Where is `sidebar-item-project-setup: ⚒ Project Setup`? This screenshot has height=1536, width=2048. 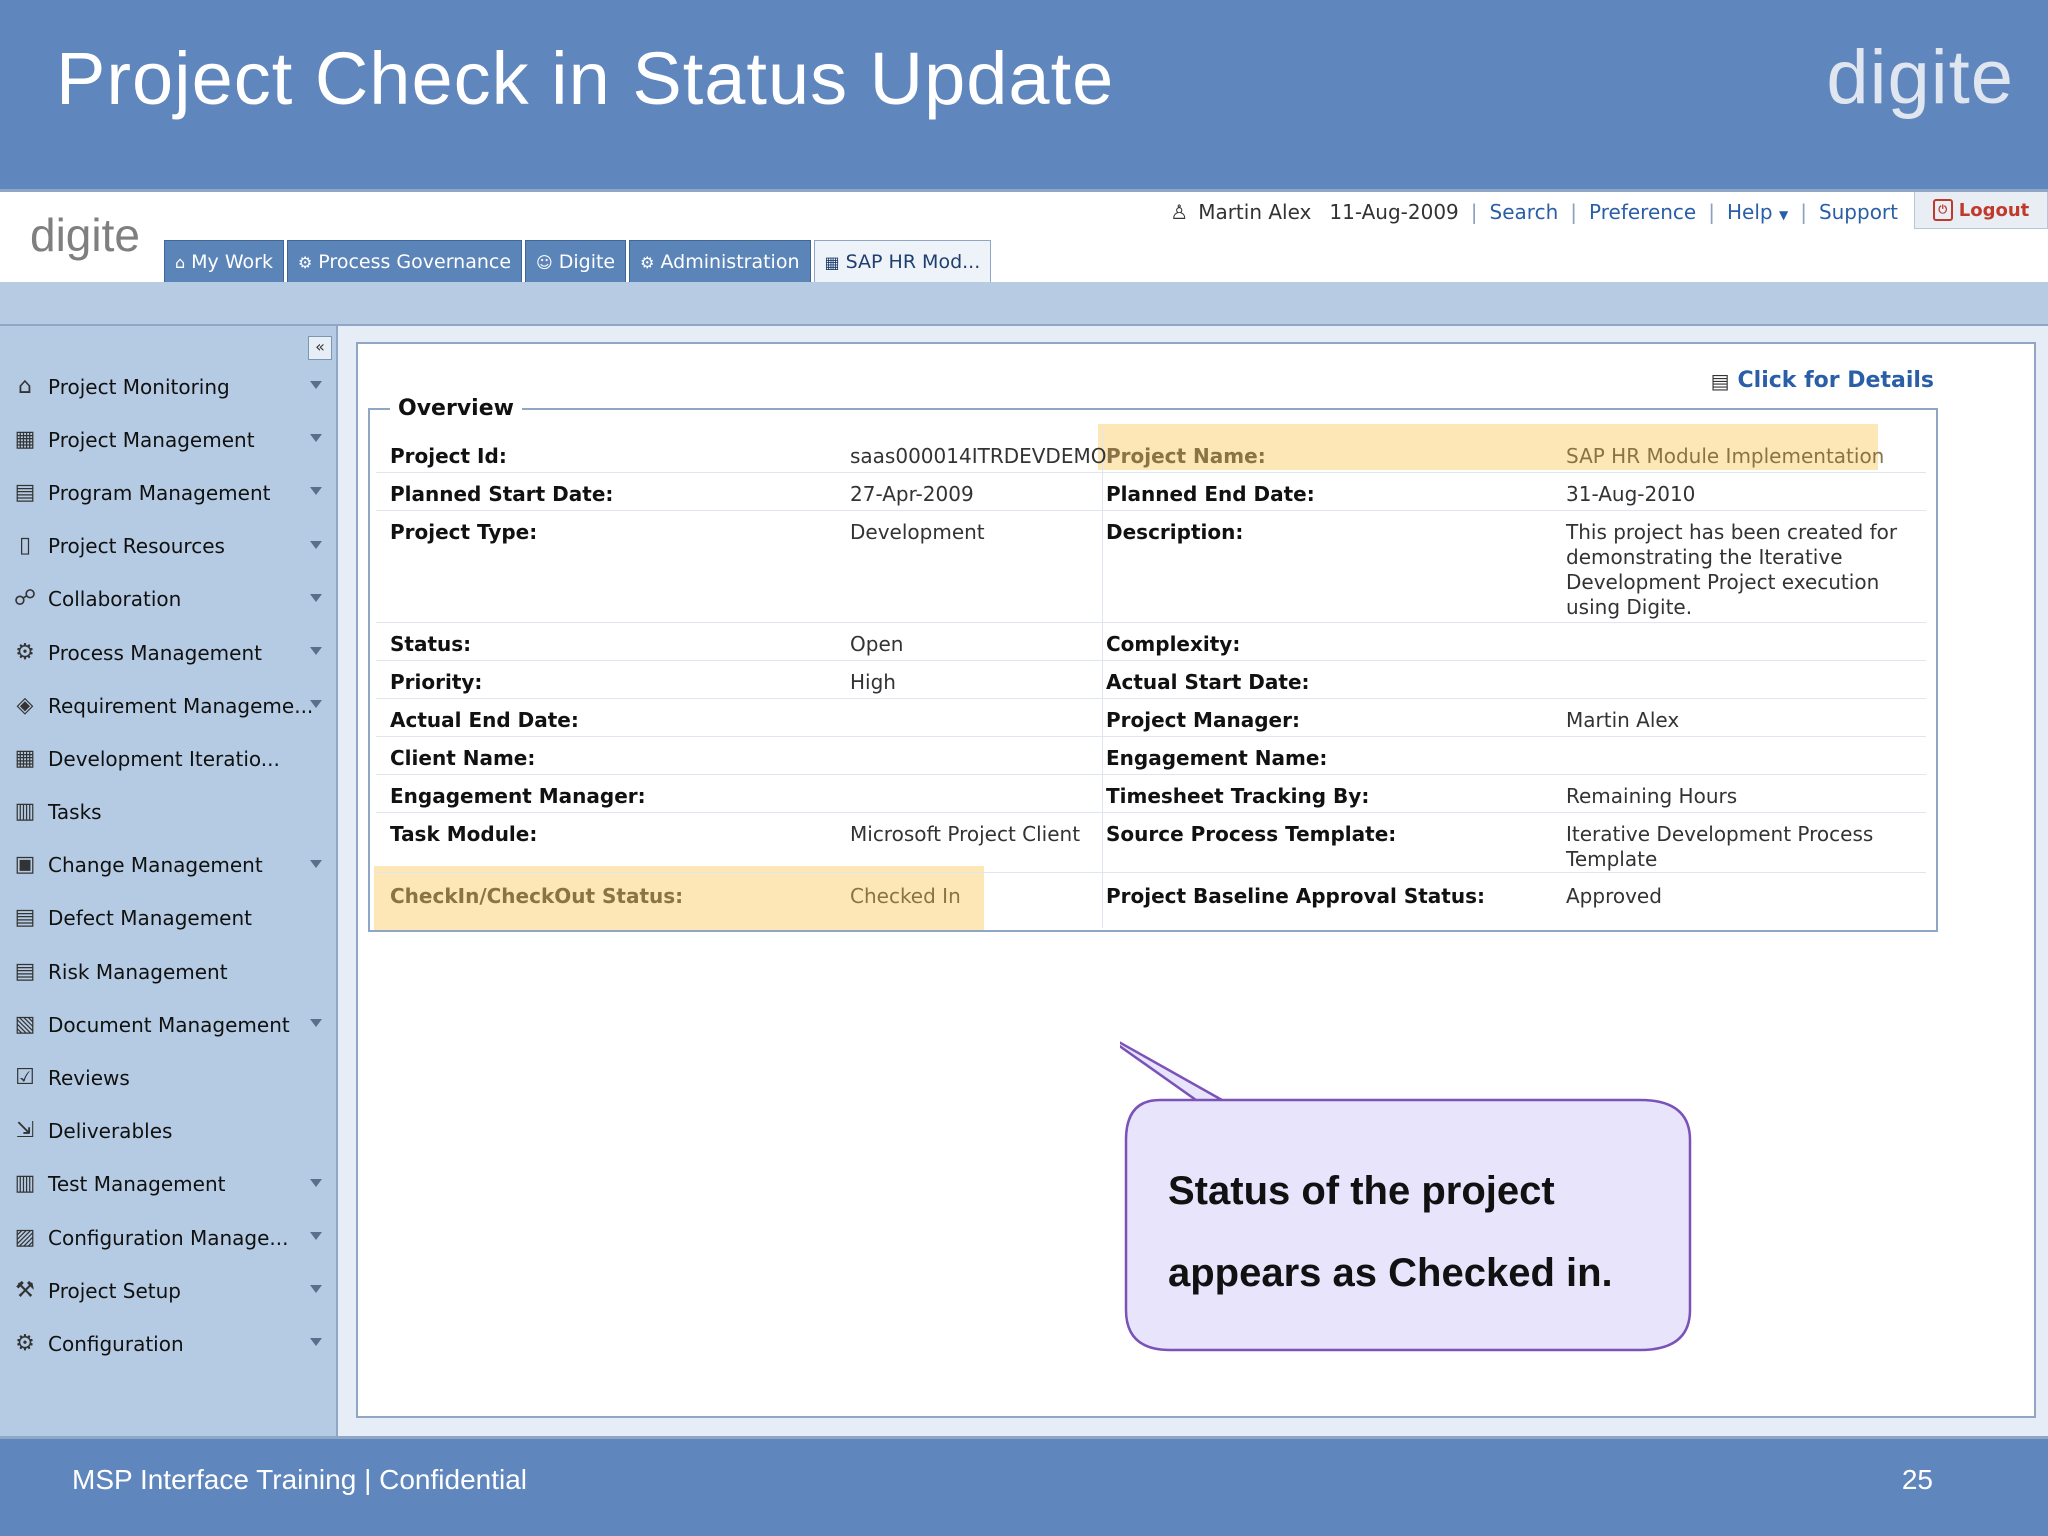
sidebar-item-project-setup: ⚒ Project Setup is located at coordinates (168, 1290).